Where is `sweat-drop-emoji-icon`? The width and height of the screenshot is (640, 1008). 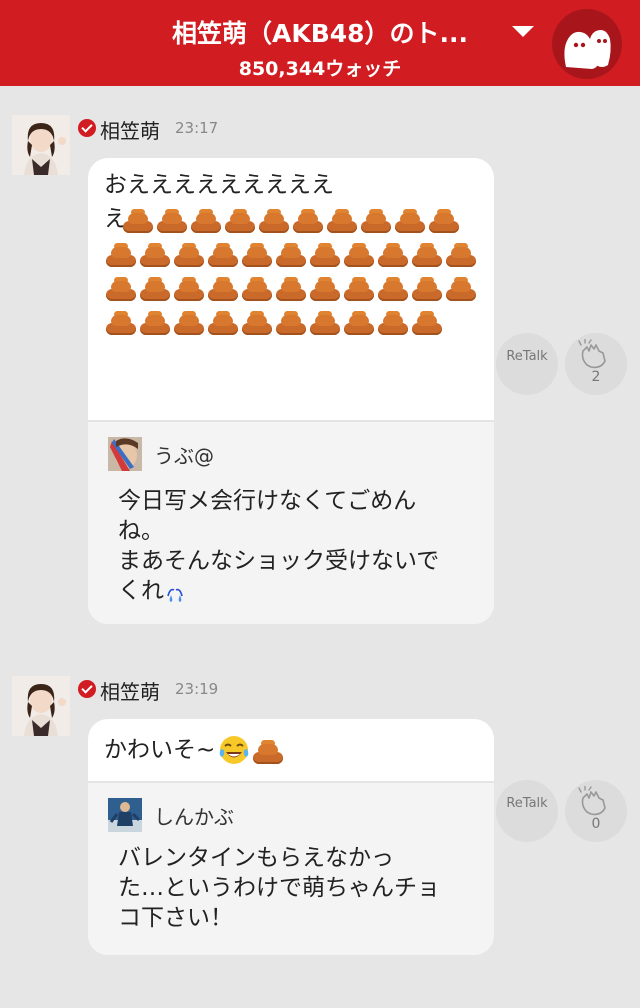
sweat-drop-emoji-icon is located at coordinates (175, 597).